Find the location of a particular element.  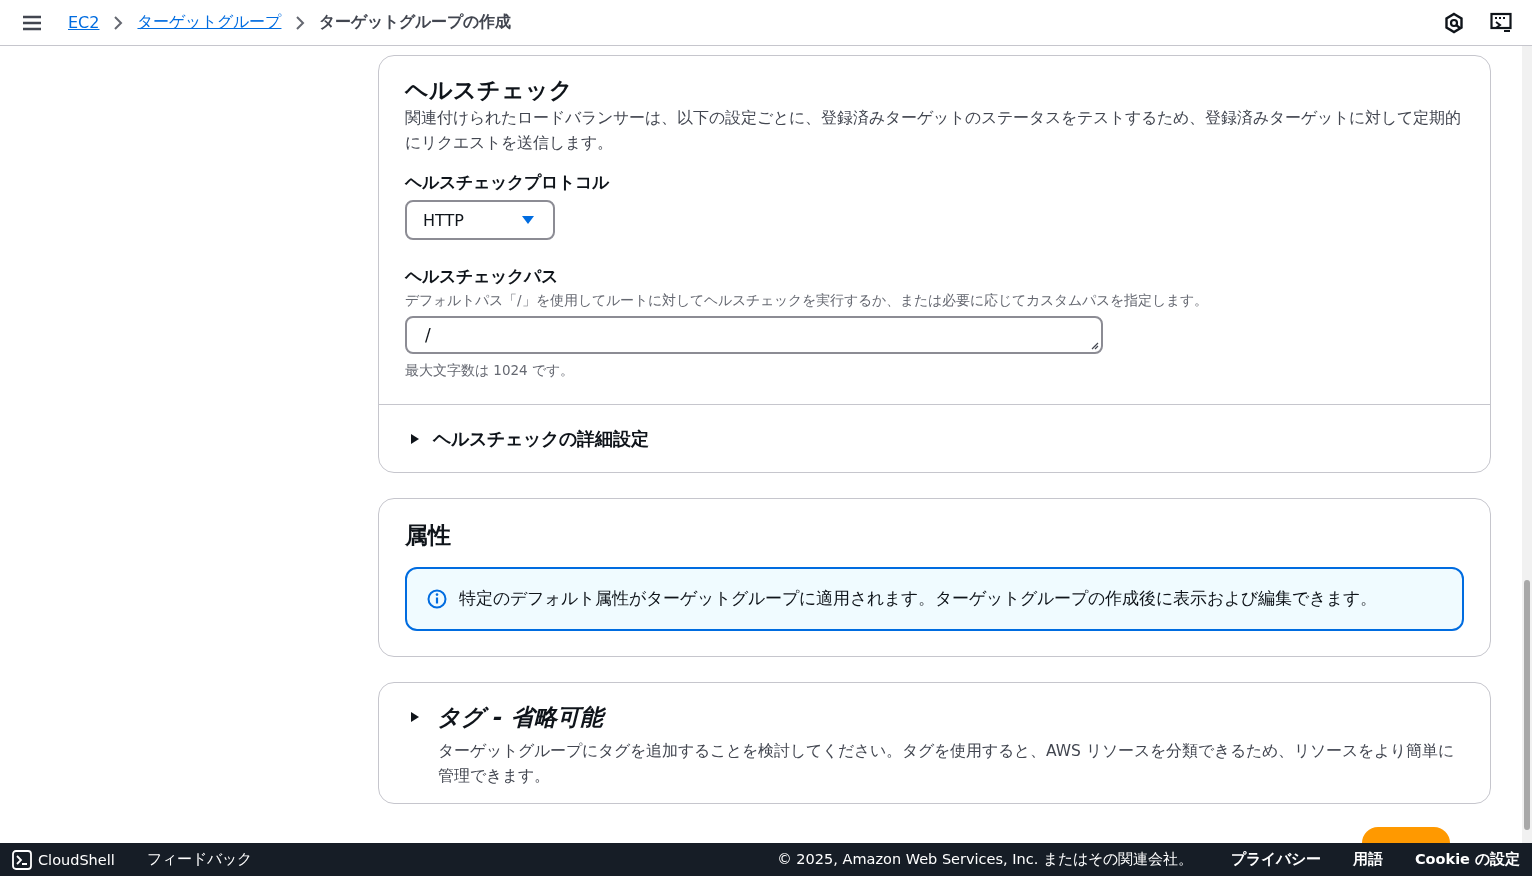

footer-link: プライバシー is located at coordinates (1275, 859).